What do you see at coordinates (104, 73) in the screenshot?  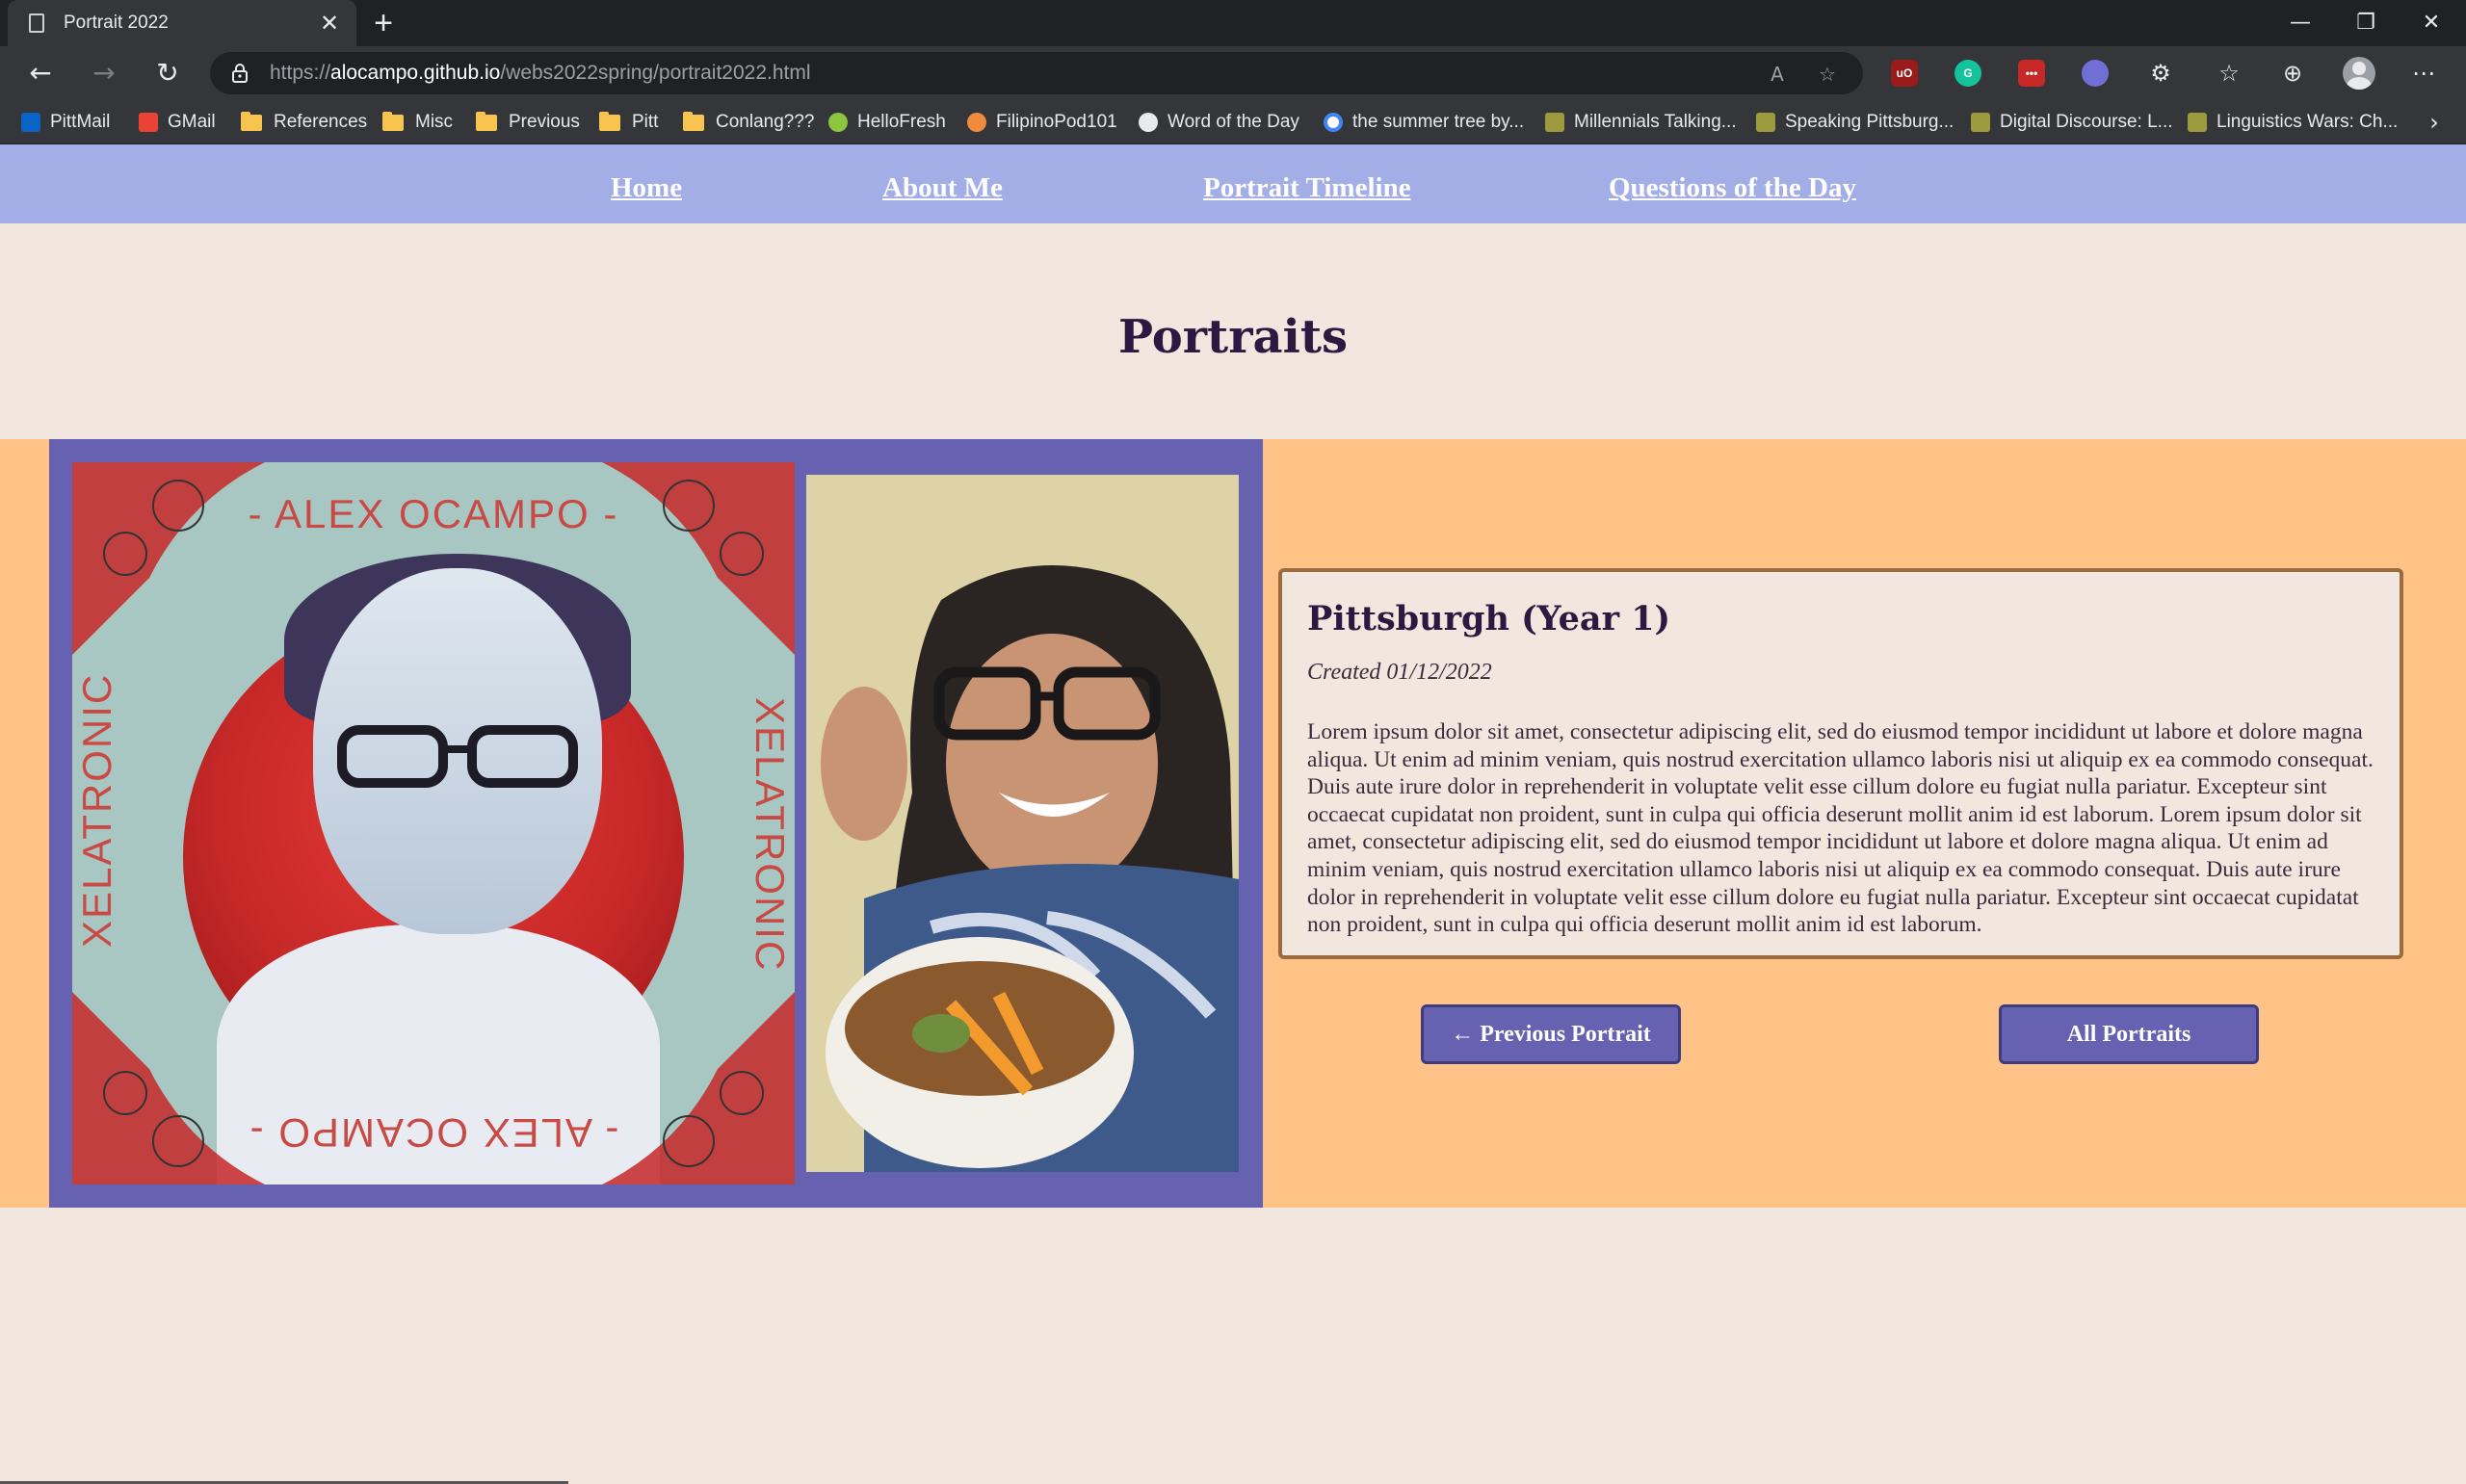 I see `forward-icon: →` at bounding box center [104, 73].